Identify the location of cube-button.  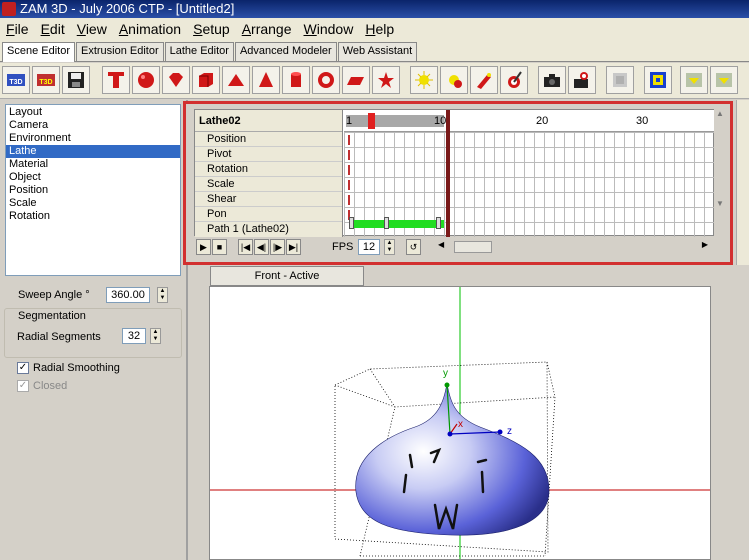
(206, 80).